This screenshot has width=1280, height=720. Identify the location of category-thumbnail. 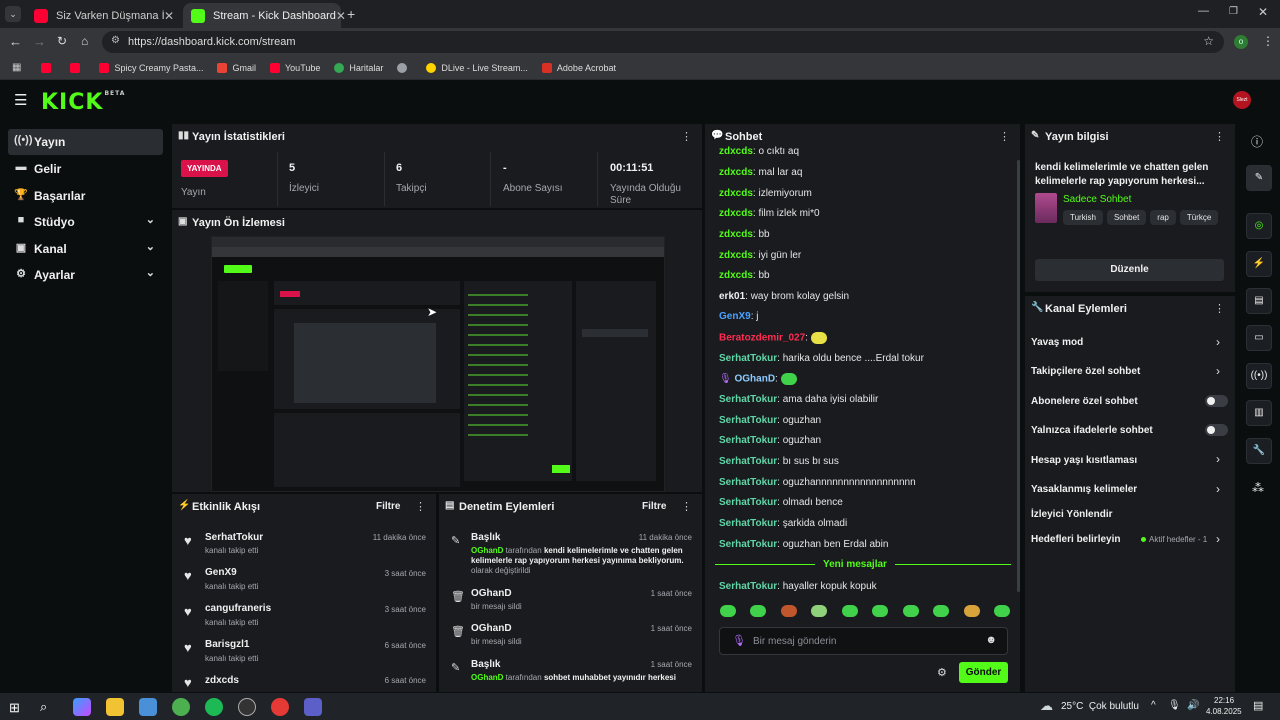
(1046, 208).